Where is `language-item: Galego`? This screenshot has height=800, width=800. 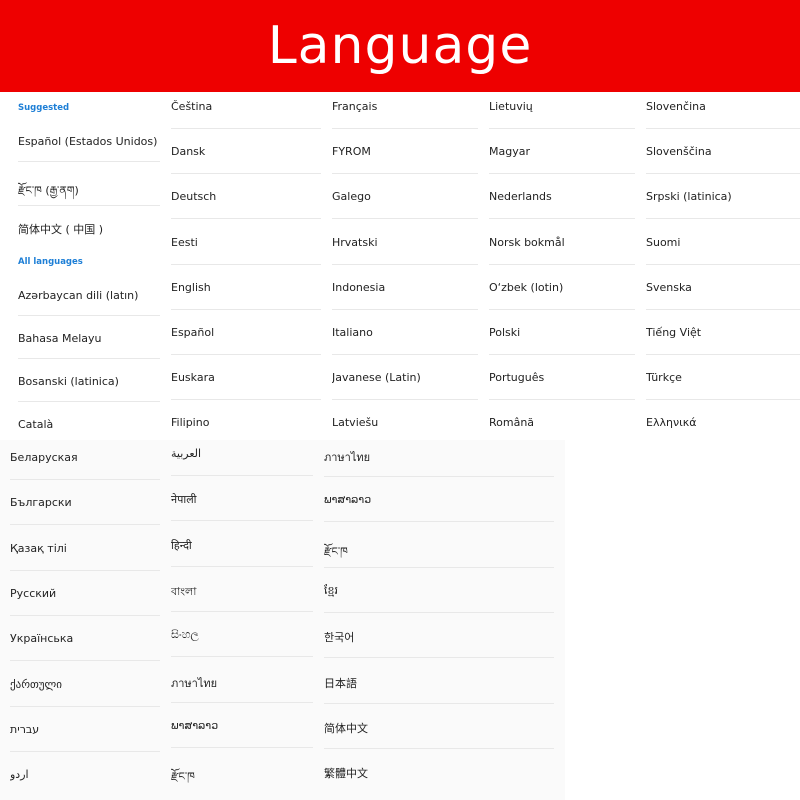 language-item: Galego is located at coordinates (407, 196).